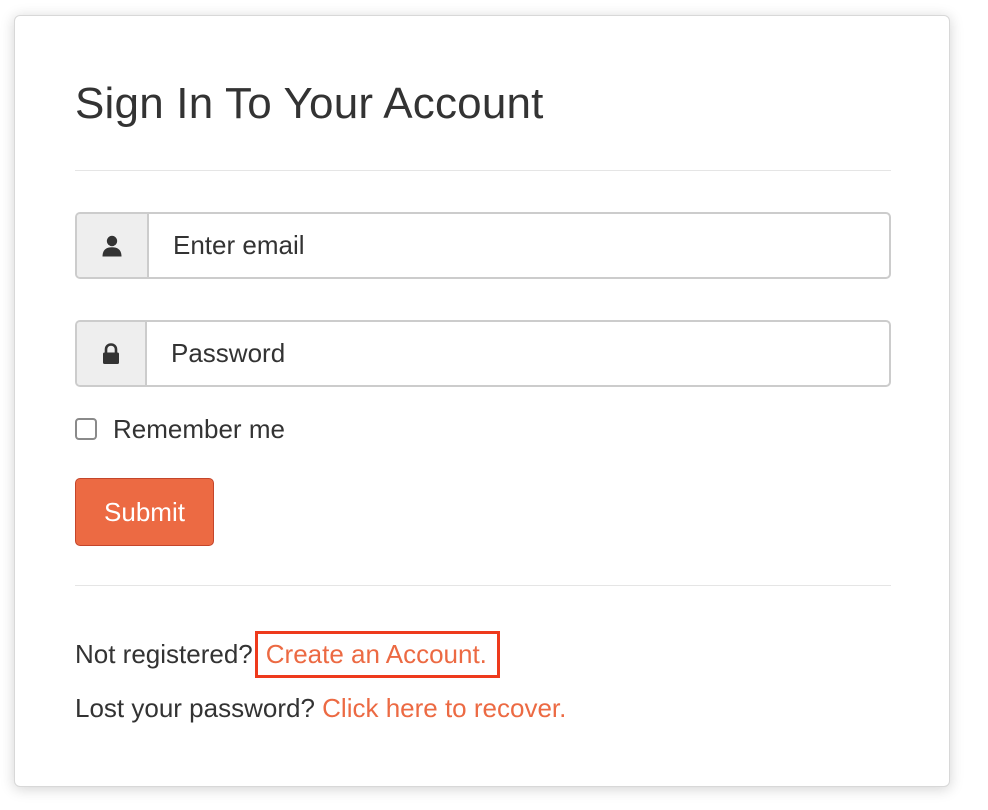  Describe the element at coordinates (519, 245) in the screenshot. I see `email-input` at that location.